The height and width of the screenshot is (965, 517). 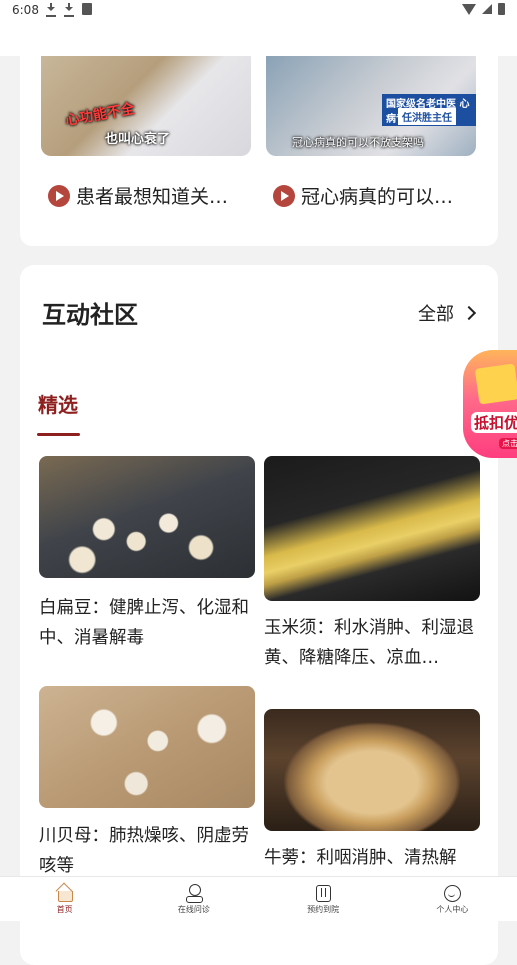 I want to click on tab-featured: 精选, so click(x=58, y=403).